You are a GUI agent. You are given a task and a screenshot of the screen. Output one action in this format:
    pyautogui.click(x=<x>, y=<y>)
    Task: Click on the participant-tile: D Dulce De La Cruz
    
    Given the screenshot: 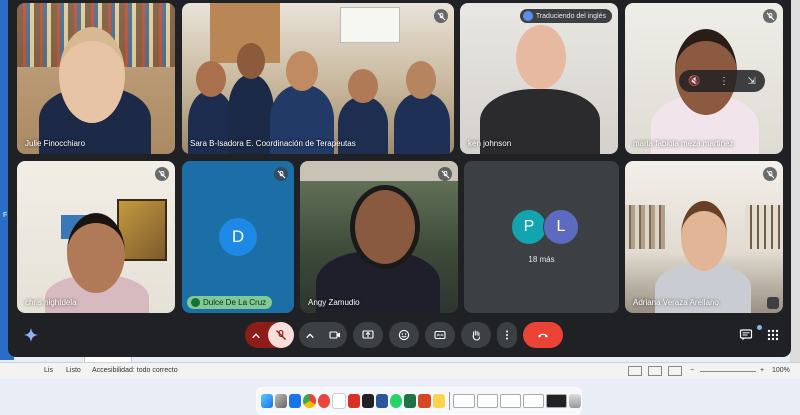 What is the action you would take?
    pyautogui.click(x=238, y=237)
    